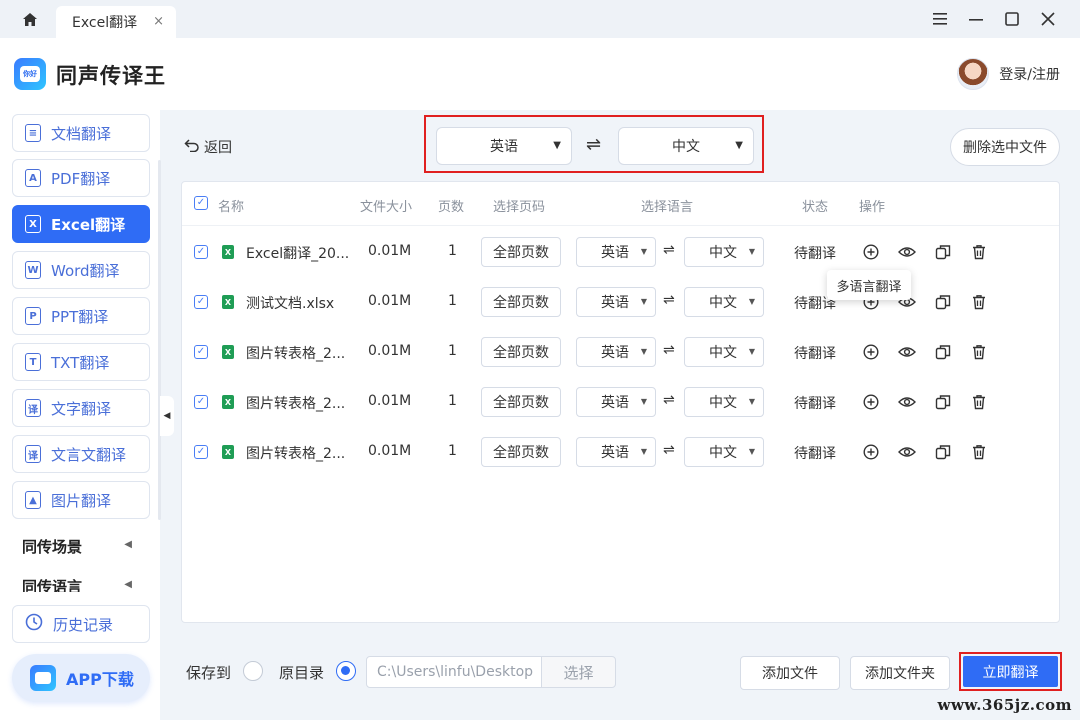 The image size is (1080, 720). I want to click on excel-file-icon: X, so click(228, 252).